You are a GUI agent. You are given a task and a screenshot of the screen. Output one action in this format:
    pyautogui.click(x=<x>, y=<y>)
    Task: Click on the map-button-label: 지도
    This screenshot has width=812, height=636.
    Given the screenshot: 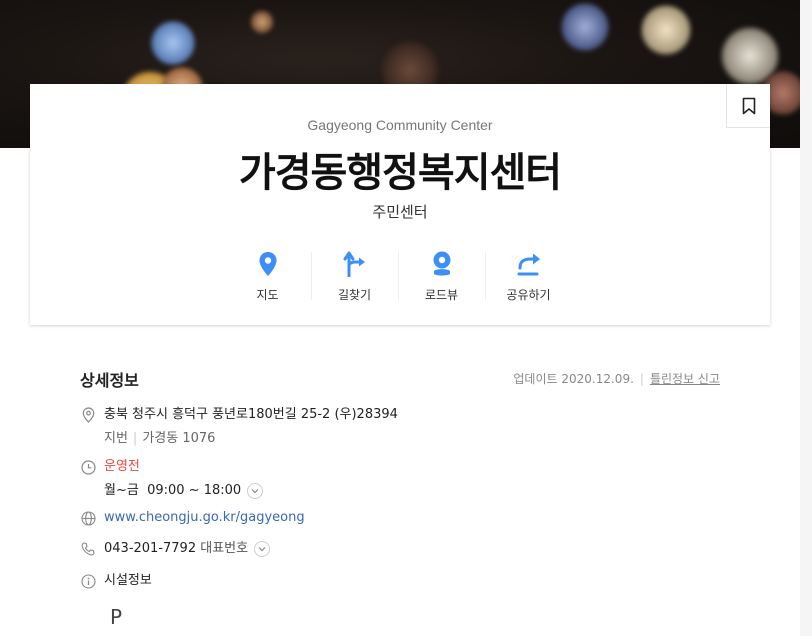 What is the action you would take?
    pyautogui.click(x=267, y=295)
    